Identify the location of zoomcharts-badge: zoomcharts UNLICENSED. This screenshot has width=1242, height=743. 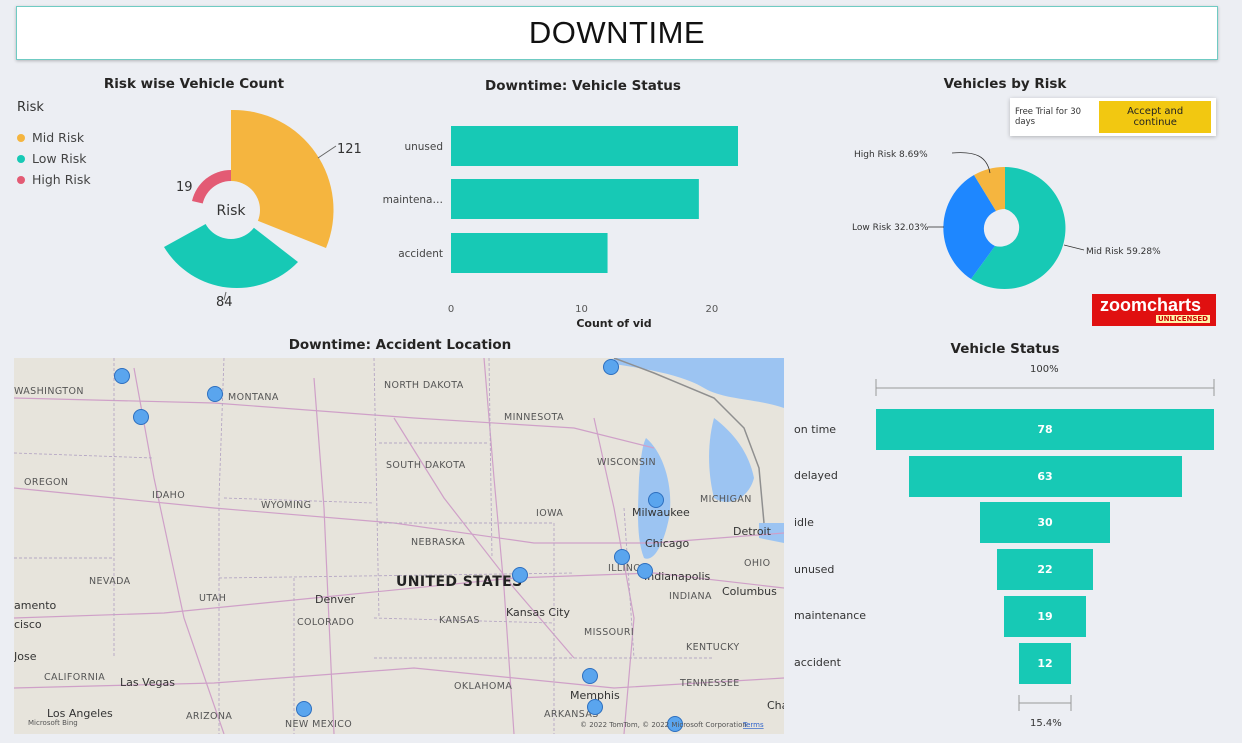
(1154, 310).